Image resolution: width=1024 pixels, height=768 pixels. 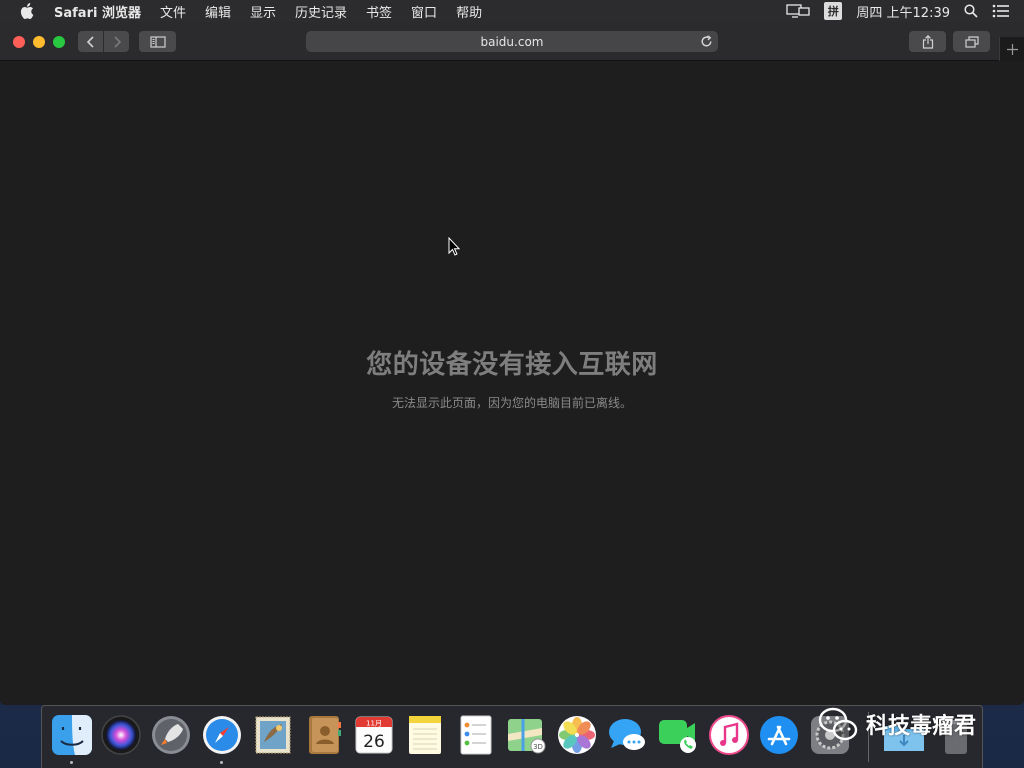 I want to click on reminders-icon, so click(x=476, y=735).